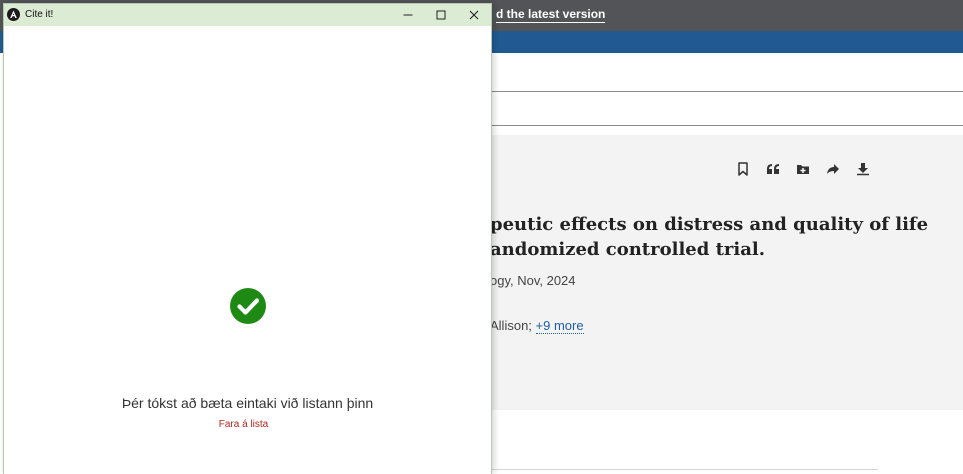 The image size is (963, 474). I want to click on record-journal: ogy, Nov, 2024, so click(533, 280).